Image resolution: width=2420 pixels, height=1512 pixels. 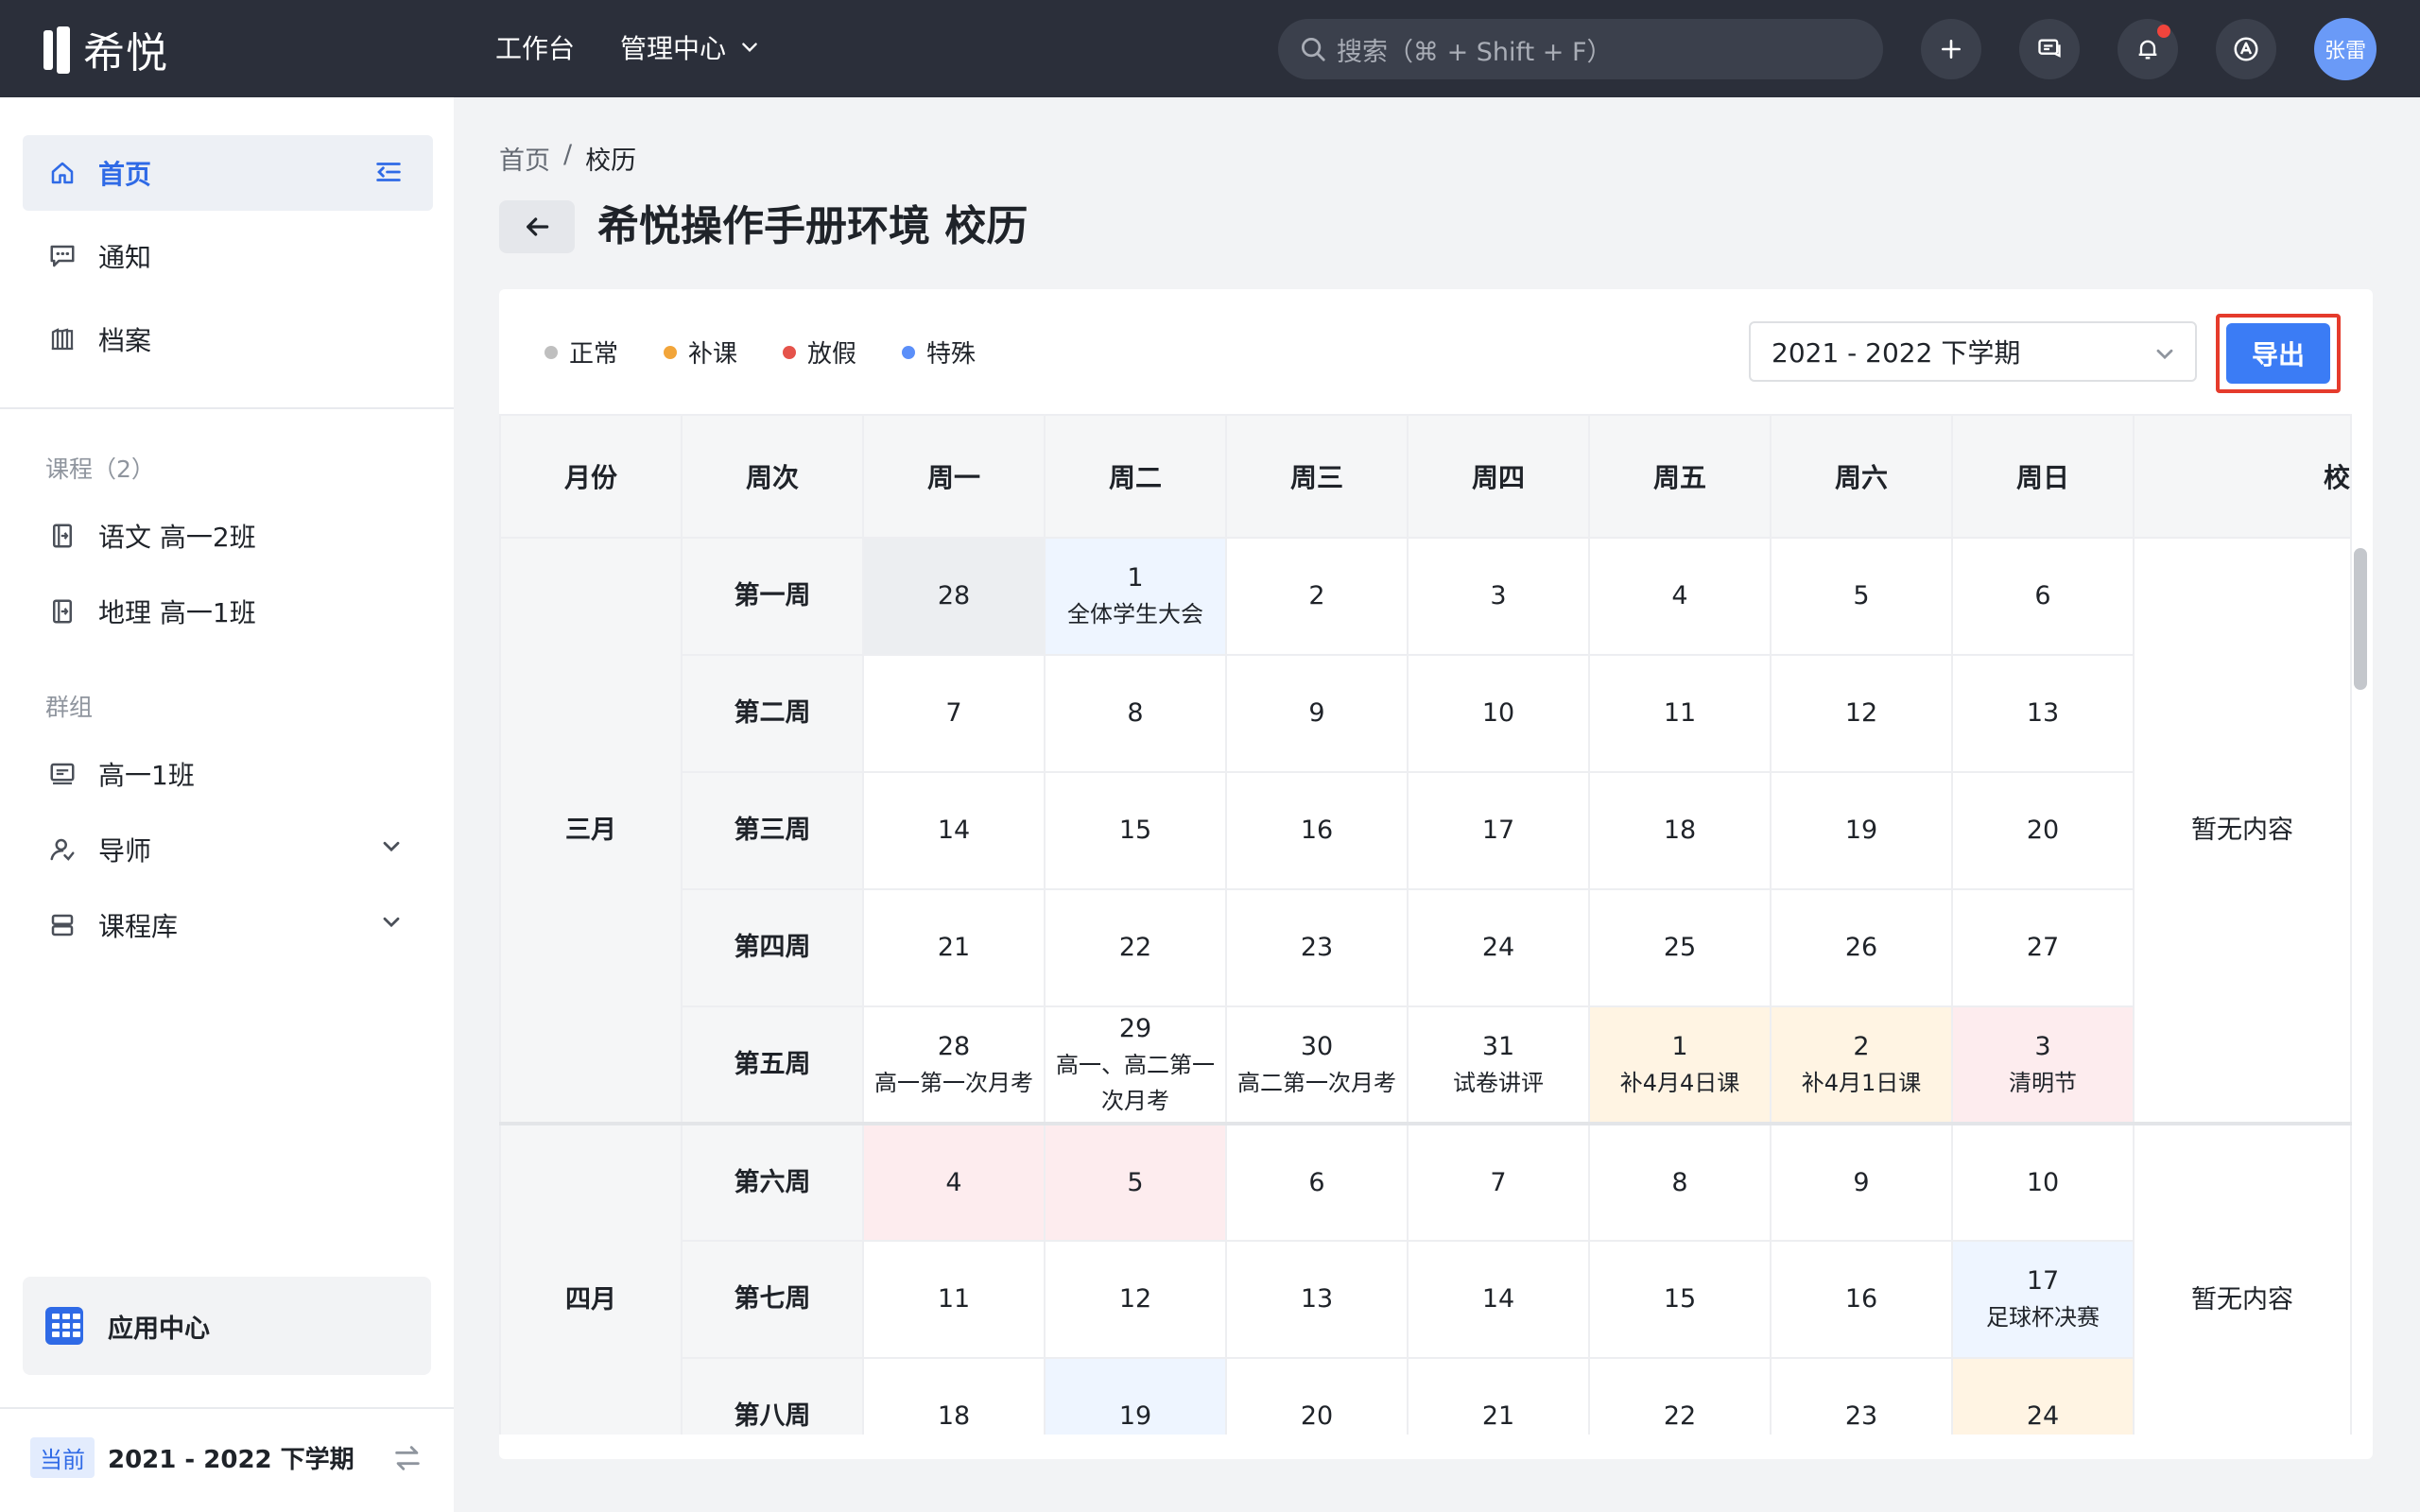 I want to click on sidebar-item-course-chinese: 语文 高一2班, so click(x=228, y=536).